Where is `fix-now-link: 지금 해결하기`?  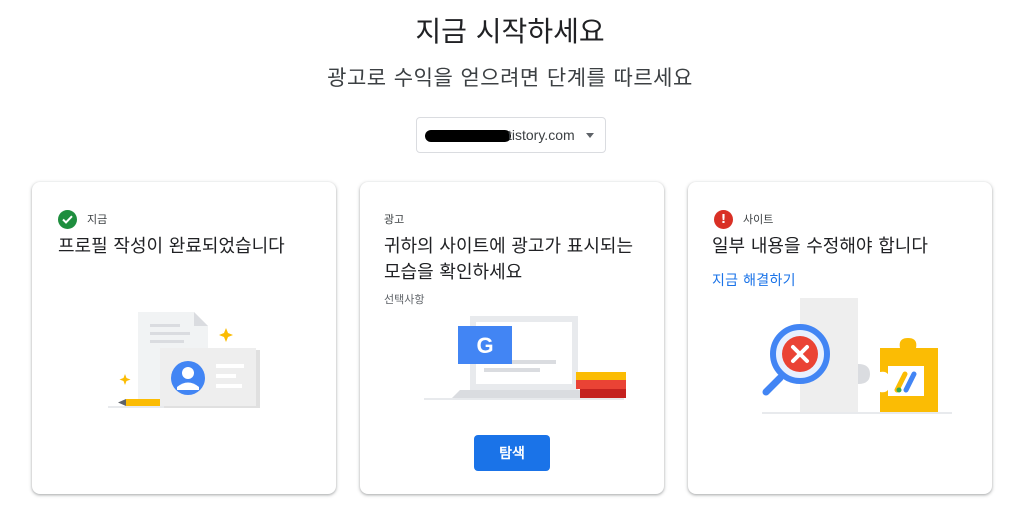
fix-now-link: 지금 해결하기 is located at coordinates (754, 280).